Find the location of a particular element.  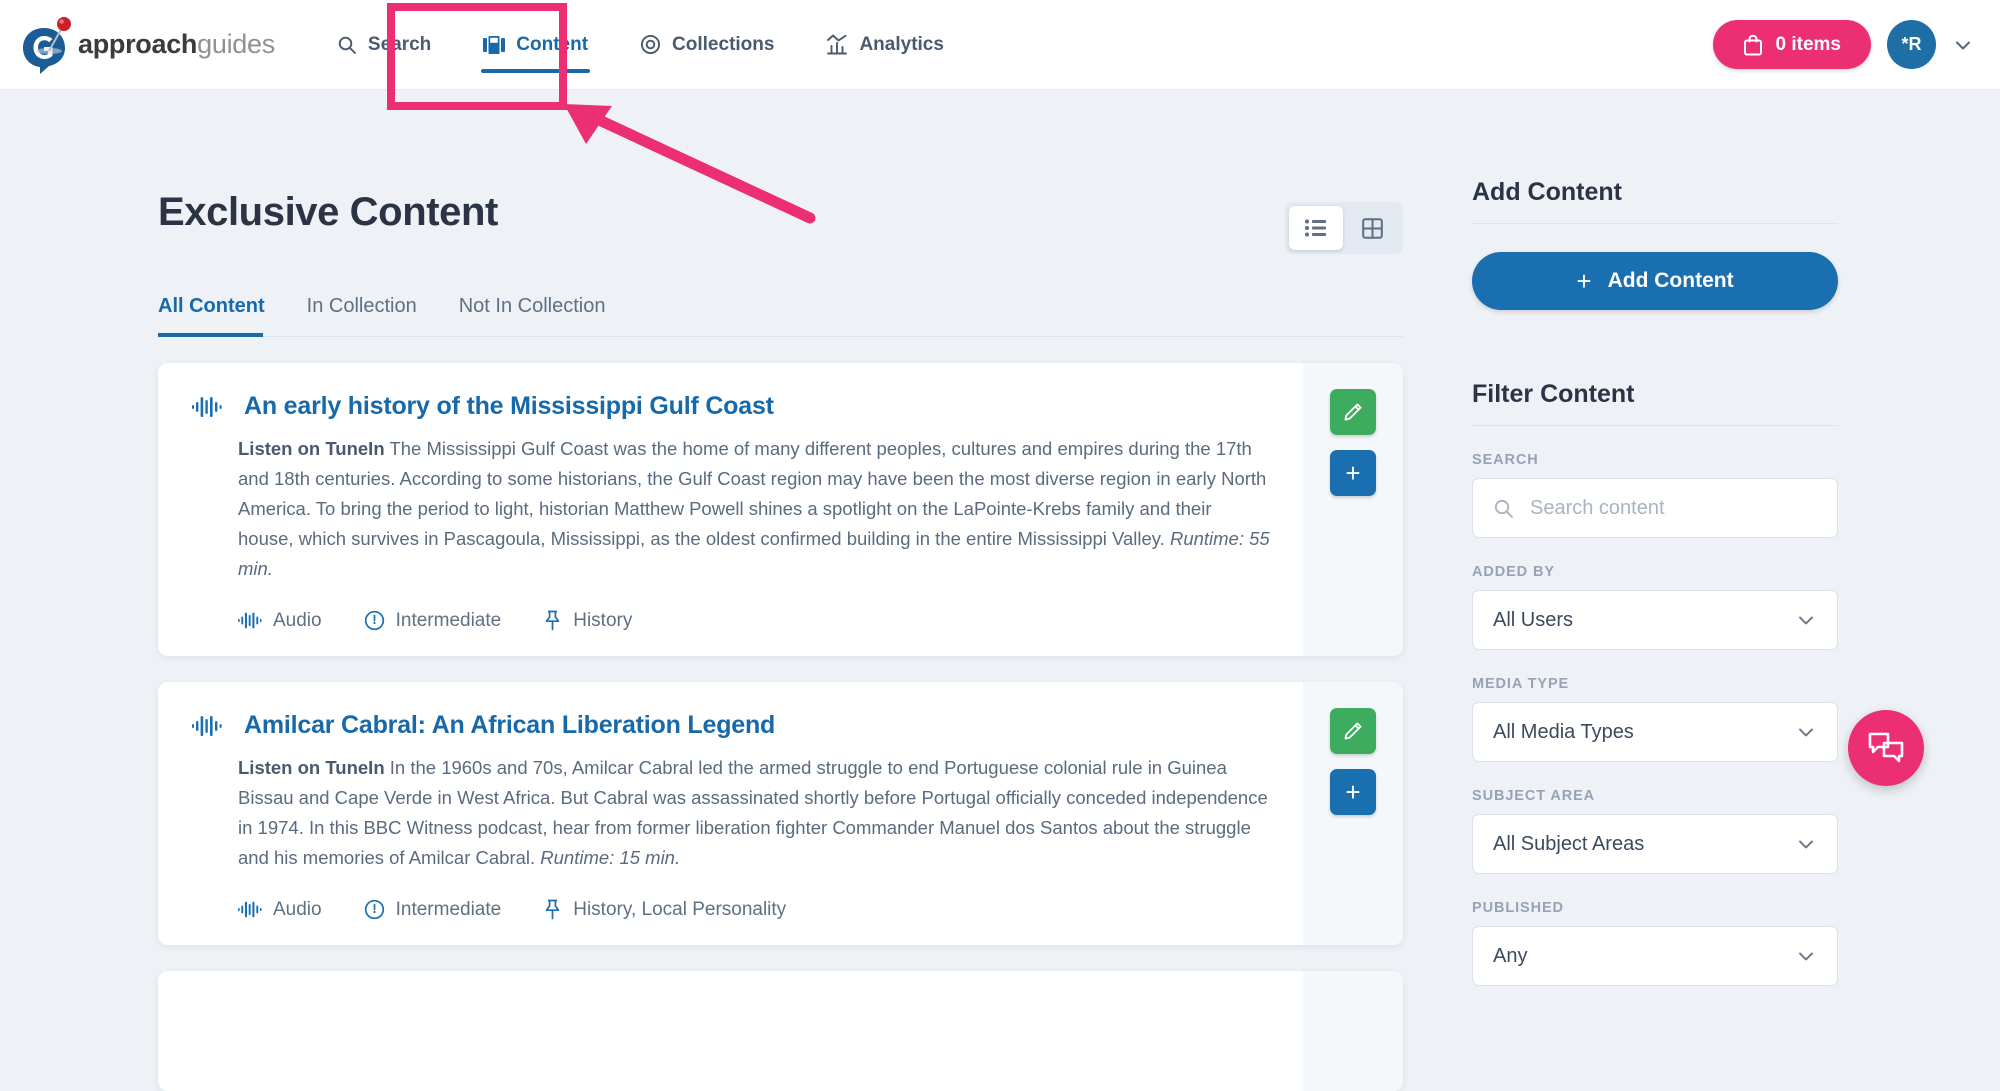

approachguides-logo-icon is located at coordinates (46, 45).